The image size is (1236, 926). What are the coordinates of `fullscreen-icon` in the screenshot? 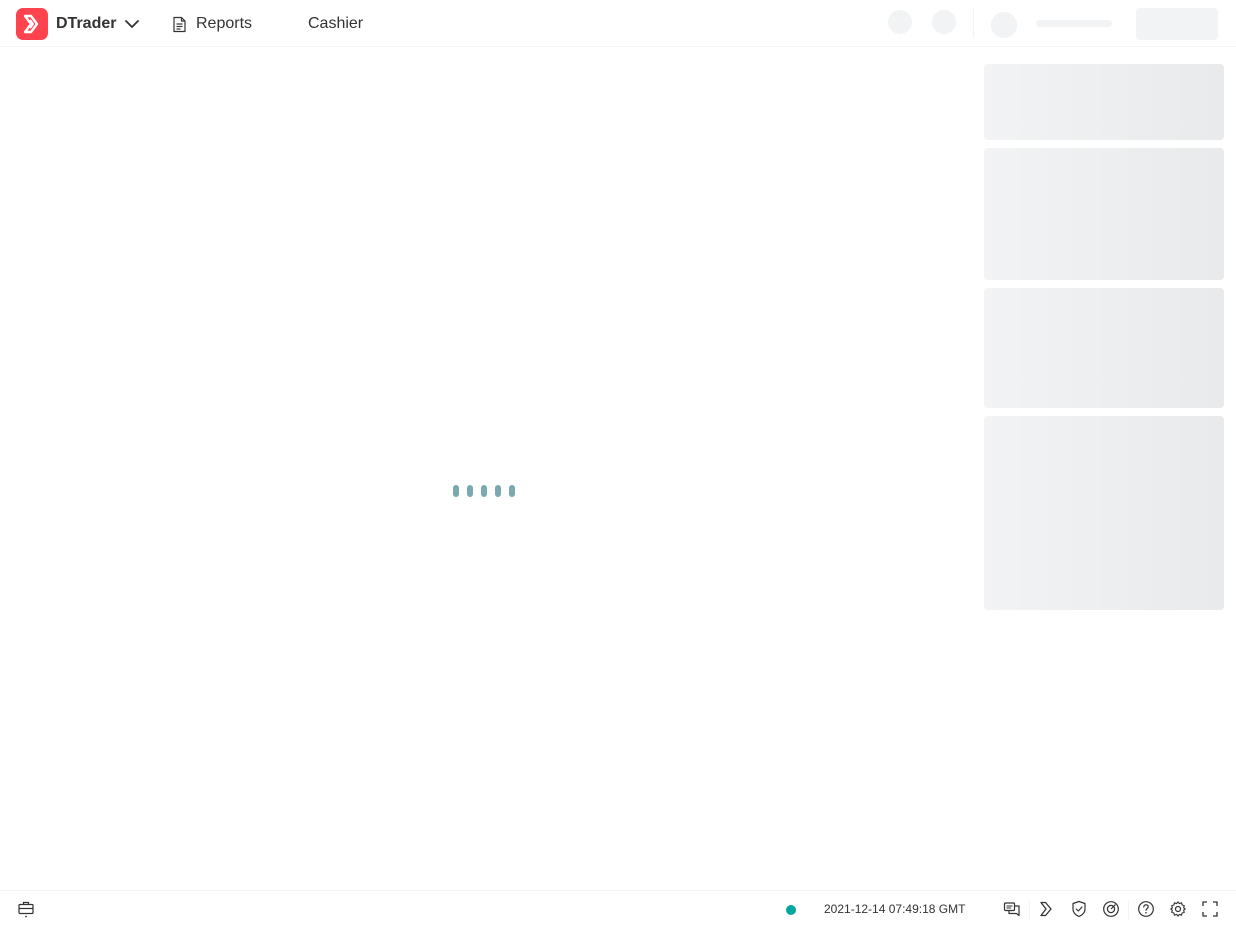 It's located at (1210, 909).